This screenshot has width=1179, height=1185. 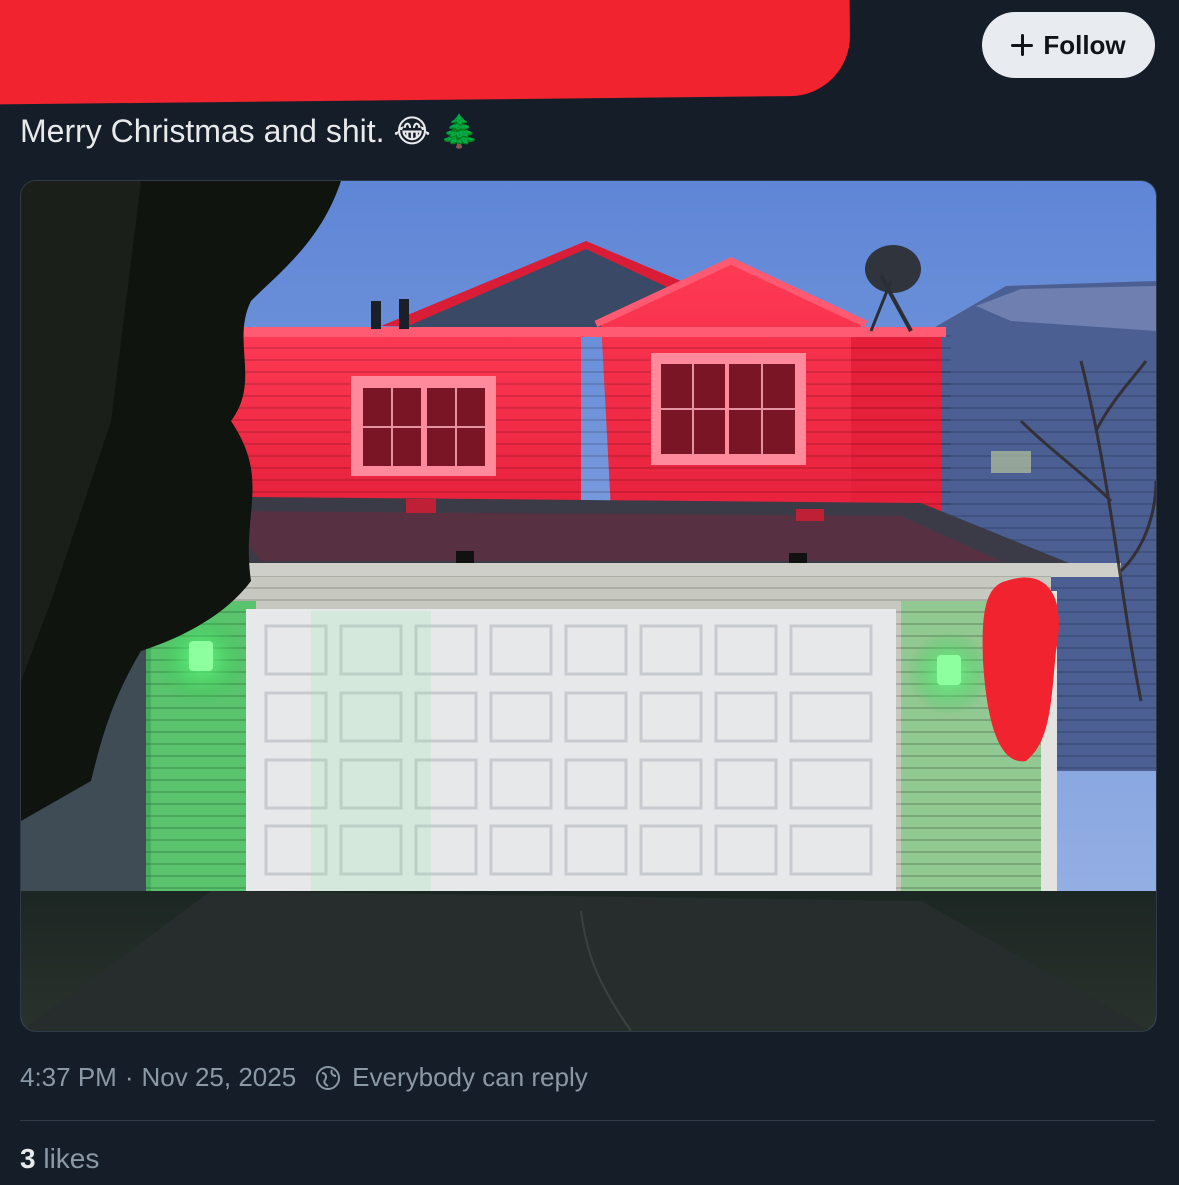 I want to click on reply-setting-label: Everybody can reply, so click(x=470, y=1077).